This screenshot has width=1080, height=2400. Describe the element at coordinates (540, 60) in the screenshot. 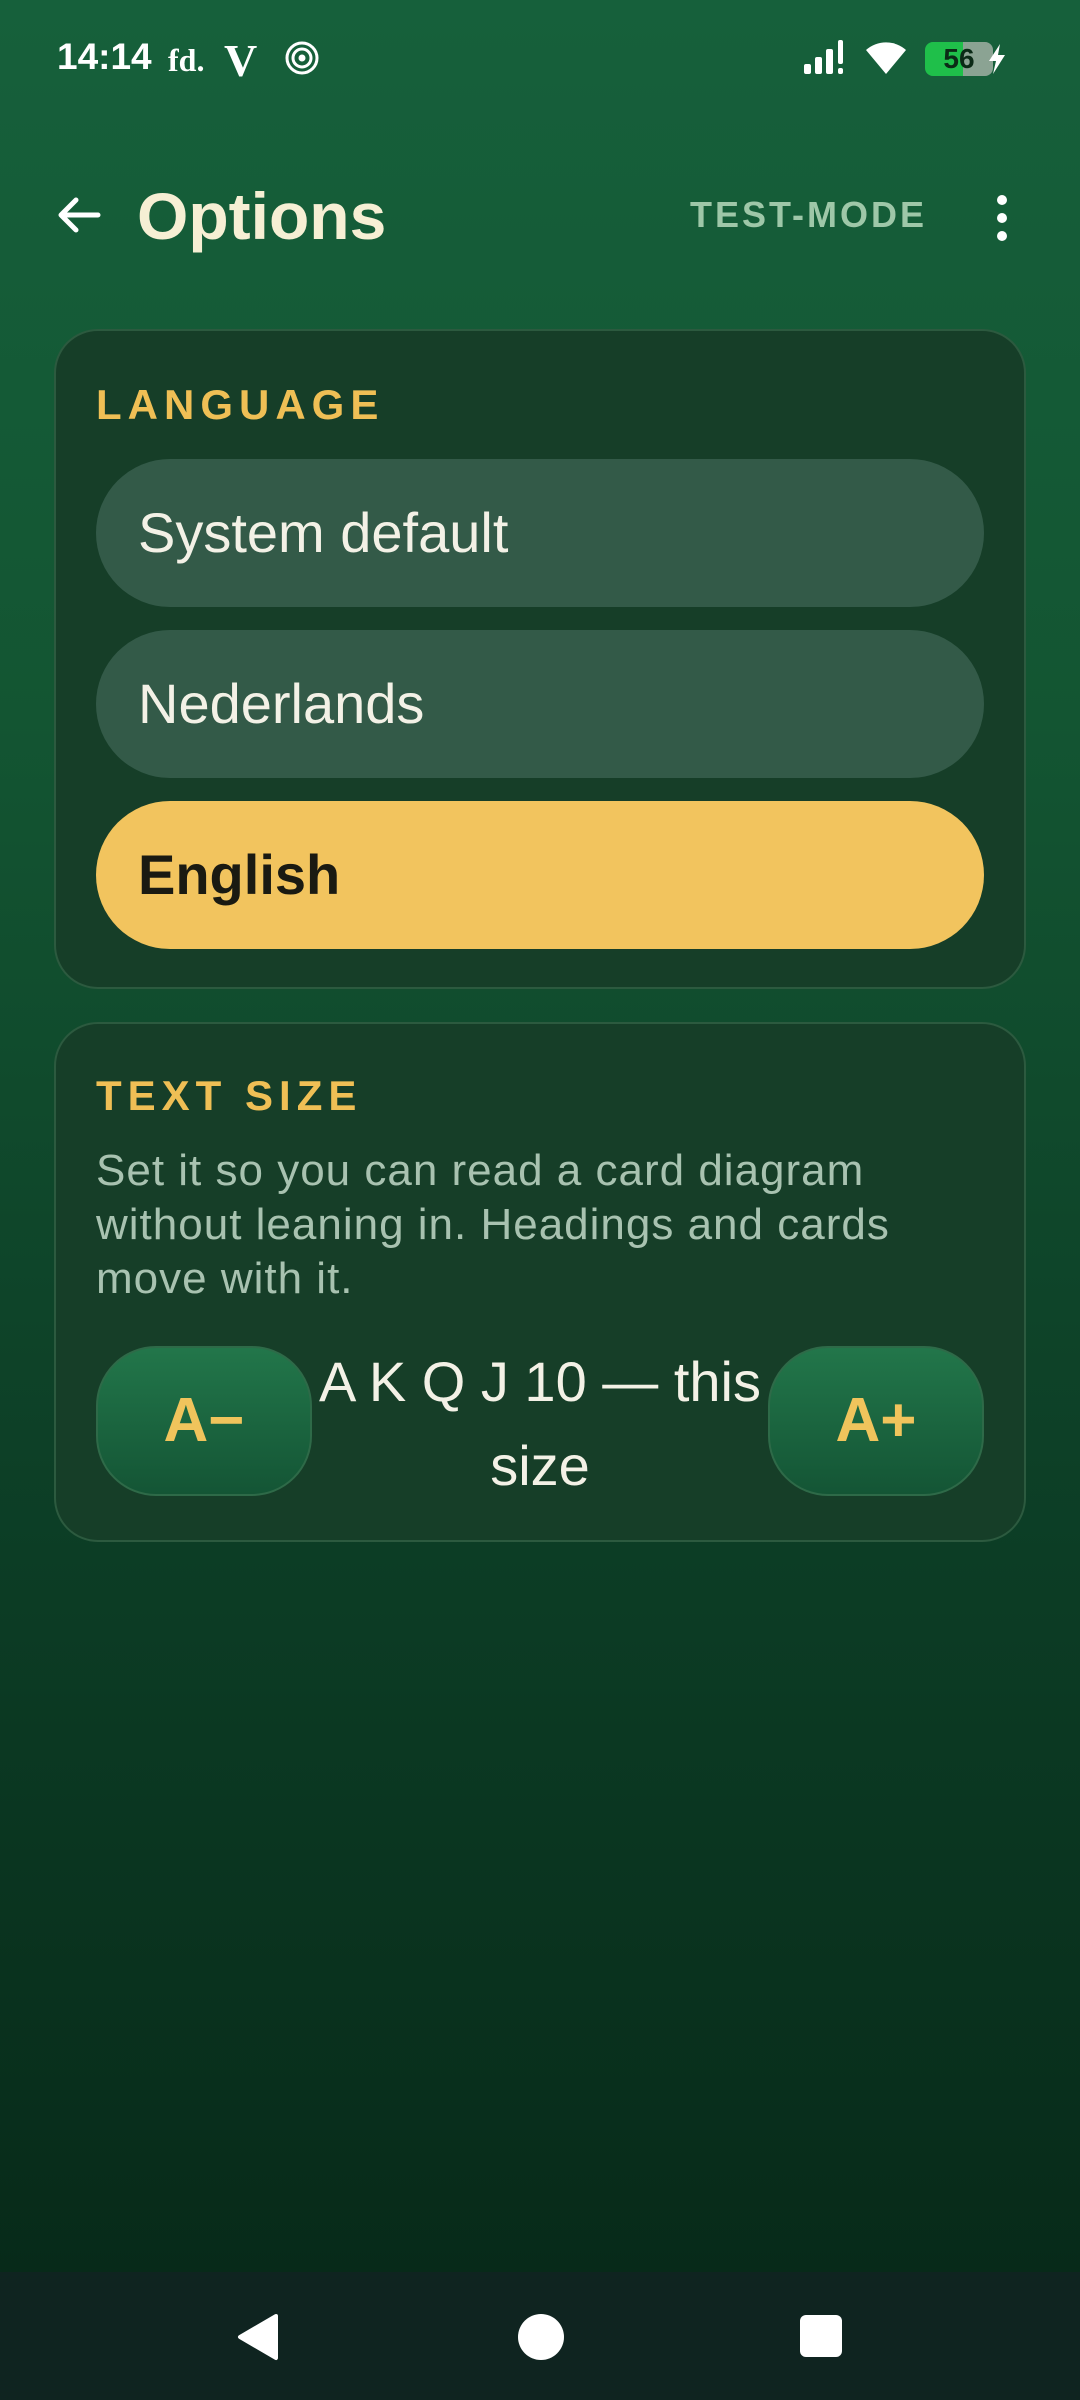

I see `status-bar: 14:14 fd. V 56` at that location.